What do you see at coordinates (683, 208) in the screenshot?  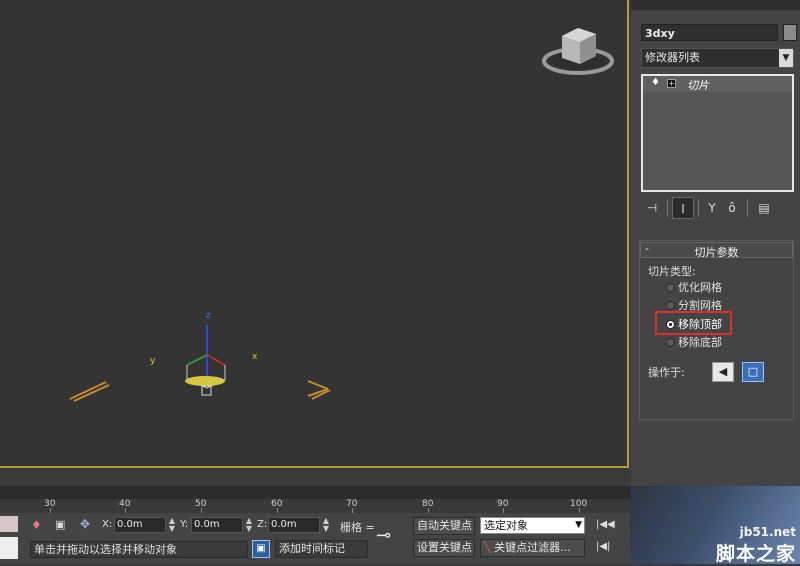 I see `show-end-result-icon: I` at bounding box center [683, 208].